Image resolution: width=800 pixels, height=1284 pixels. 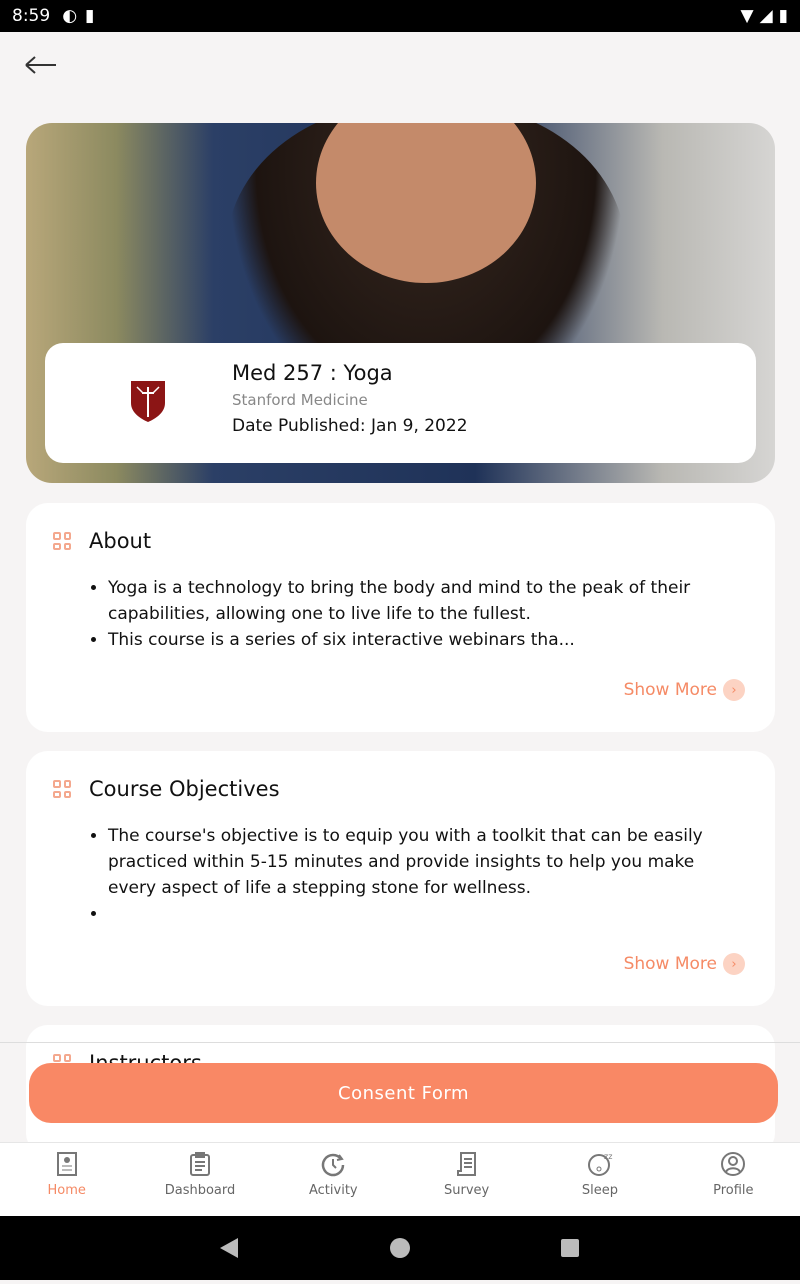 I want to click on notification-icon: ◐, so click(x=70, y=16).